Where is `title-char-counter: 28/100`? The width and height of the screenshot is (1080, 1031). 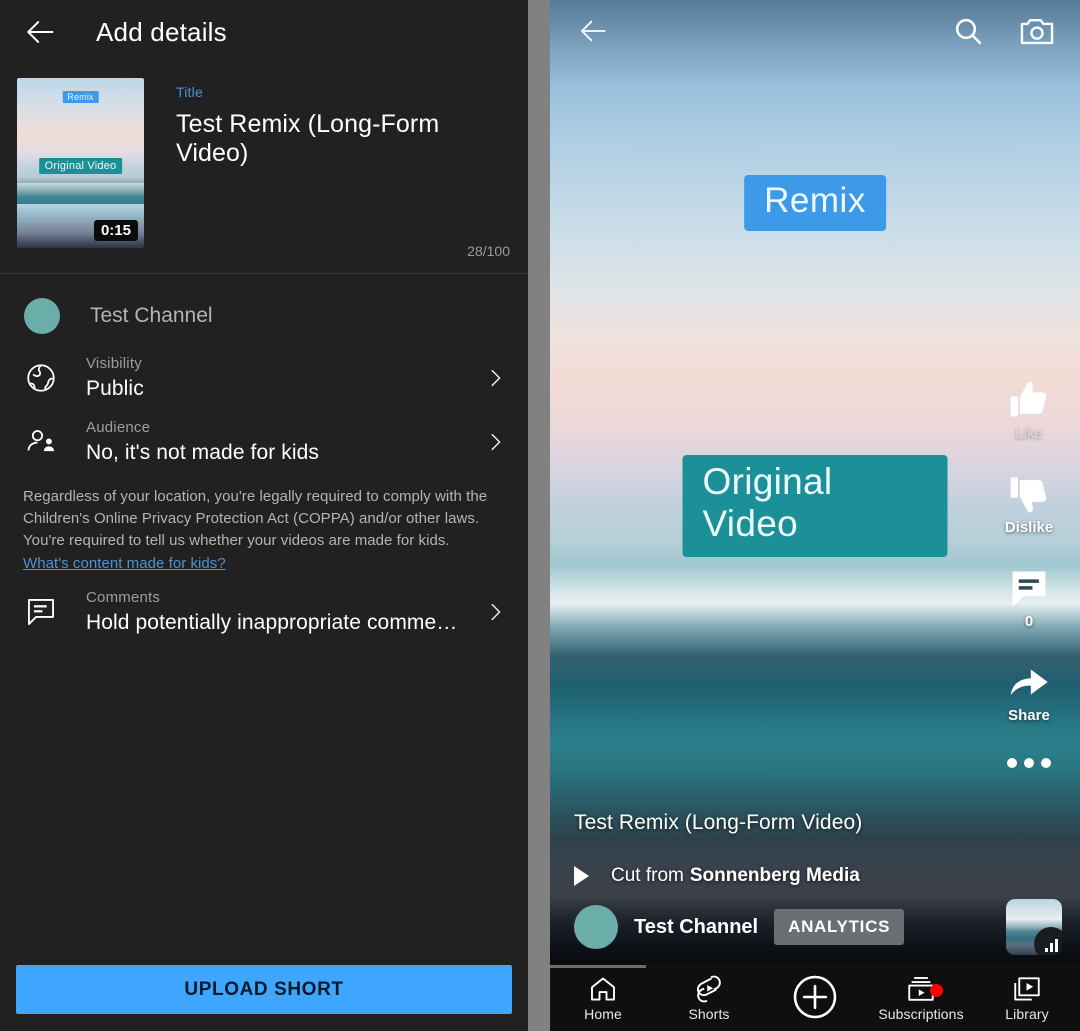
title-char-counter: 28/100 is located at coordinates (488, 251).